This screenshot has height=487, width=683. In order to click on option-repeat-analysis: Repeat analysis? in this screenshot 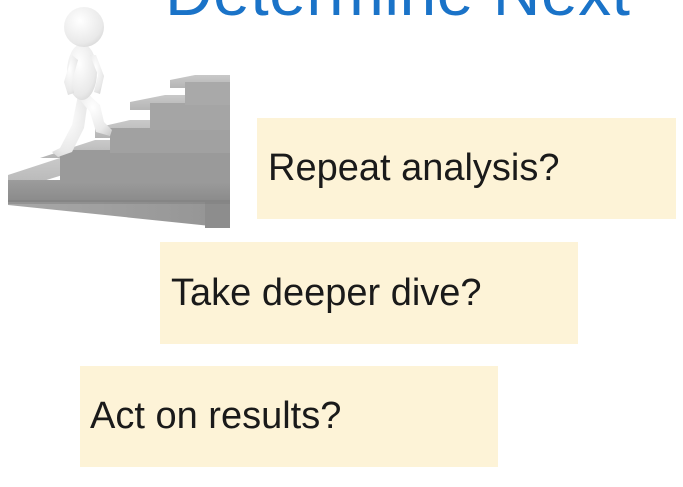, I will do `click(466, 168)`.